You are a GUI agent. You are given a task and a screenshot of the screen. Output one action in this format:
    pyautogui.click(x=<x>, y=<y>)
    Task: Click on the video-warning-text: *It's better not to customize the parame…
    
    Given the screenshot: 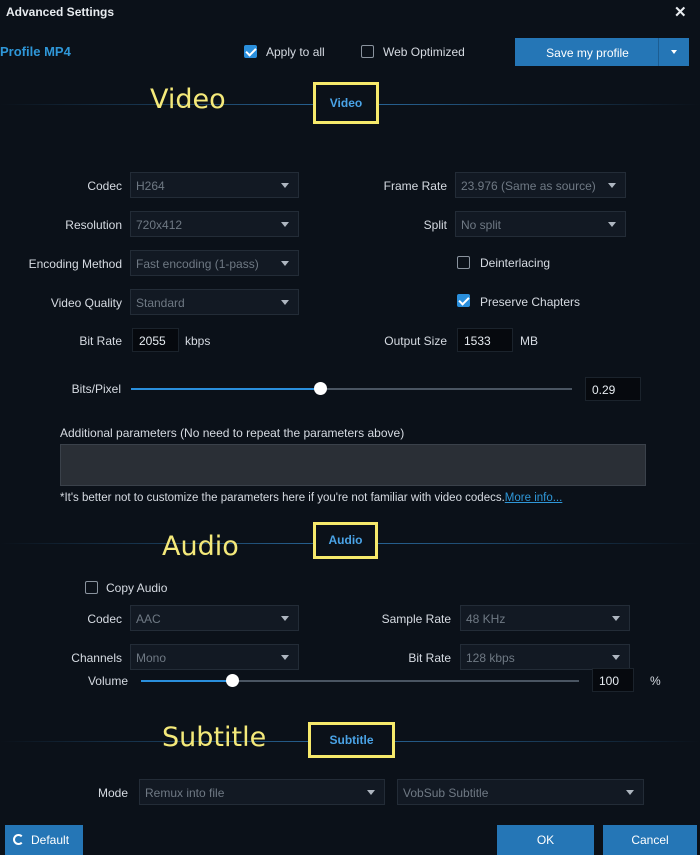 What is the action you would take?
    pyautogui.click(x=282, y=498)
    